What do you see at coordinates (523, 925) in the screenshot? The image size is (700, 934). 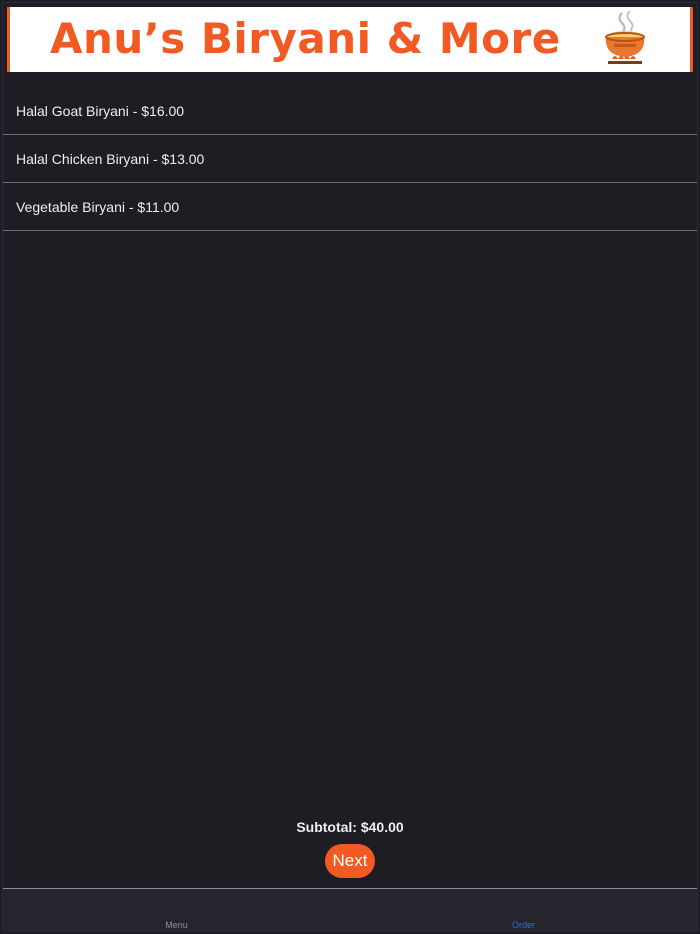 I see `tab-order-label: Order` at bounding box center [523, 925].